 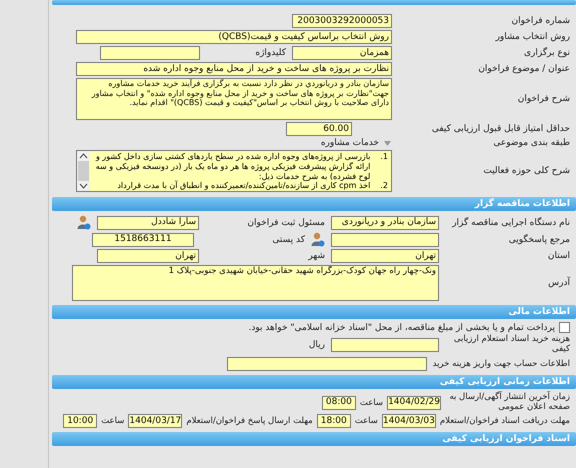 What do you see at coordinates (339, 403) in the screenshot?
I see `time-field: 08:00` at bounding box center [339, 403].